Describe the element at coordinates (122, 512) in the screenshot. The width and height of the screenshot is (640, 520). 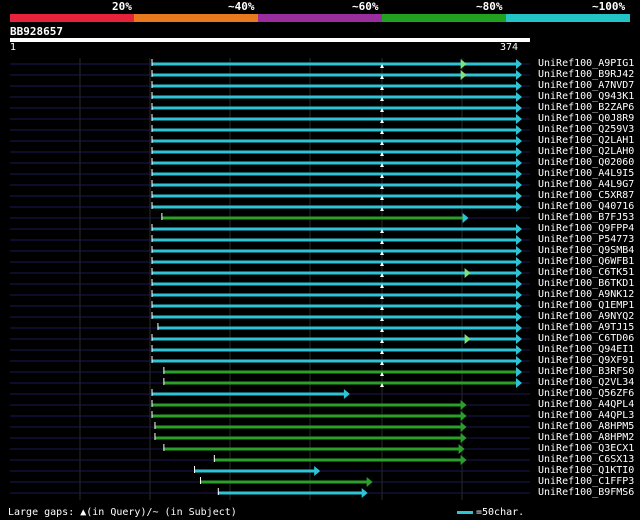
I see `legend-text: Large gaps: ▲(in Query)/~ (in Subject)` at that location.